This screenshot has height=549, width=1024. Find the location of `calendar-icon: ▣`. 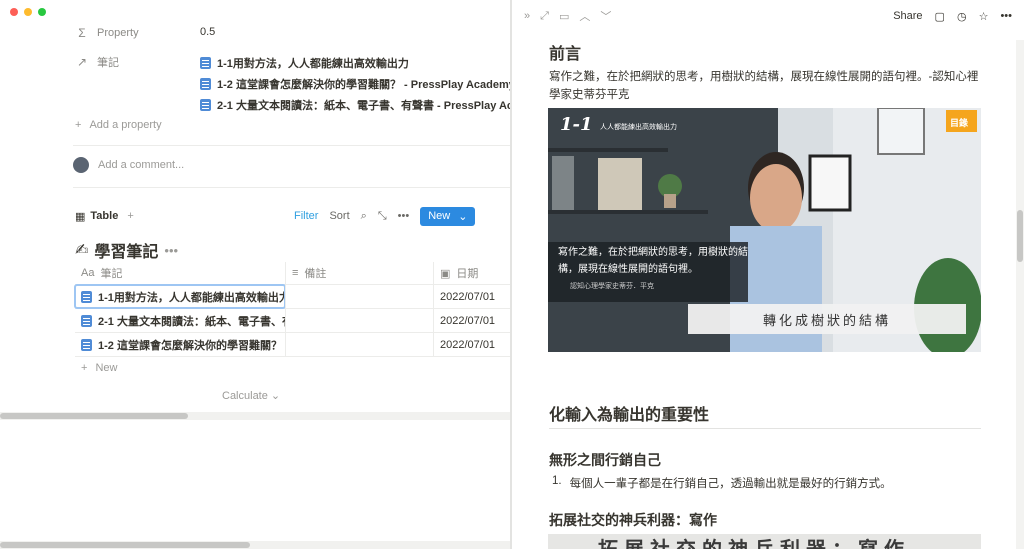

calendar-icon: ▣ is located at coordinates (445, 273).